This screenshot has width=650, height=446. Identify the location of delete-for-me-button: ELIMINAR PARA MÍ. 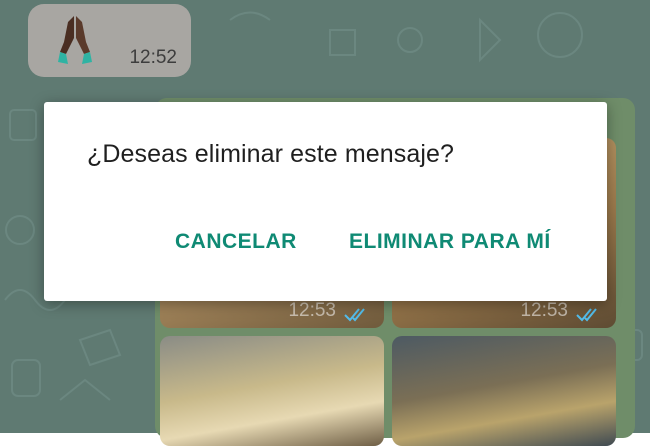
(450, 242).